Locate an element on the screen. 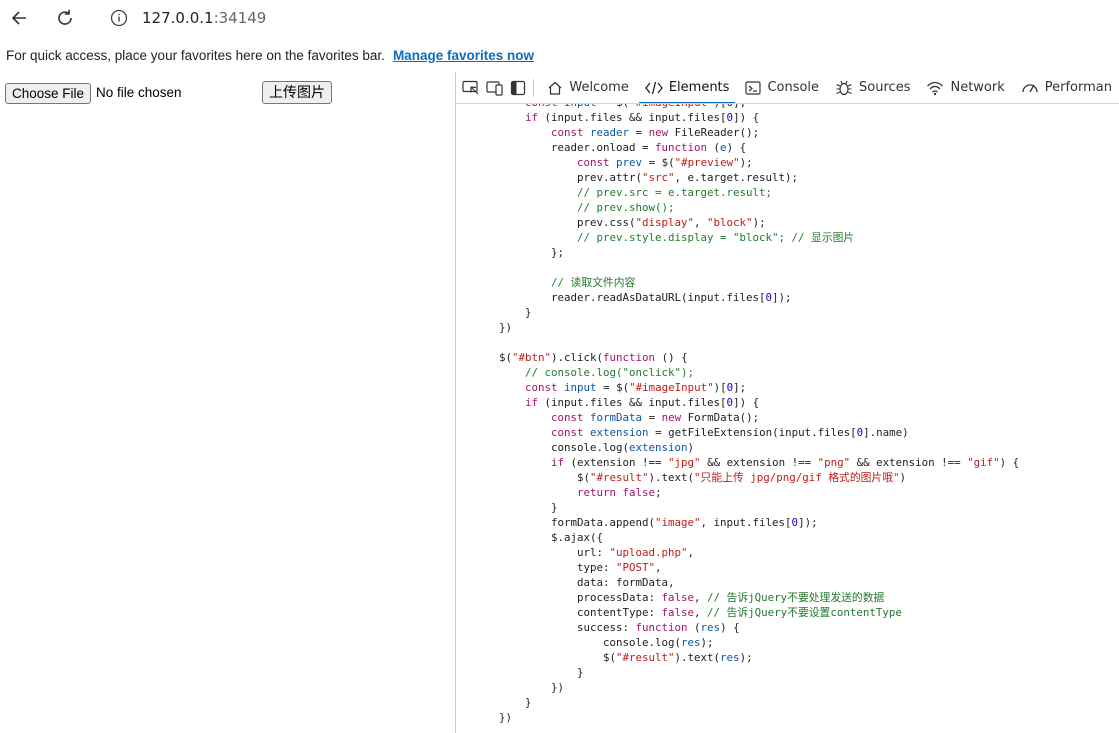 The height and width of the screenshot is (733, 1119). browser-toolbar: 127.0.0.1:34149 is located at coordinates (559, 18).